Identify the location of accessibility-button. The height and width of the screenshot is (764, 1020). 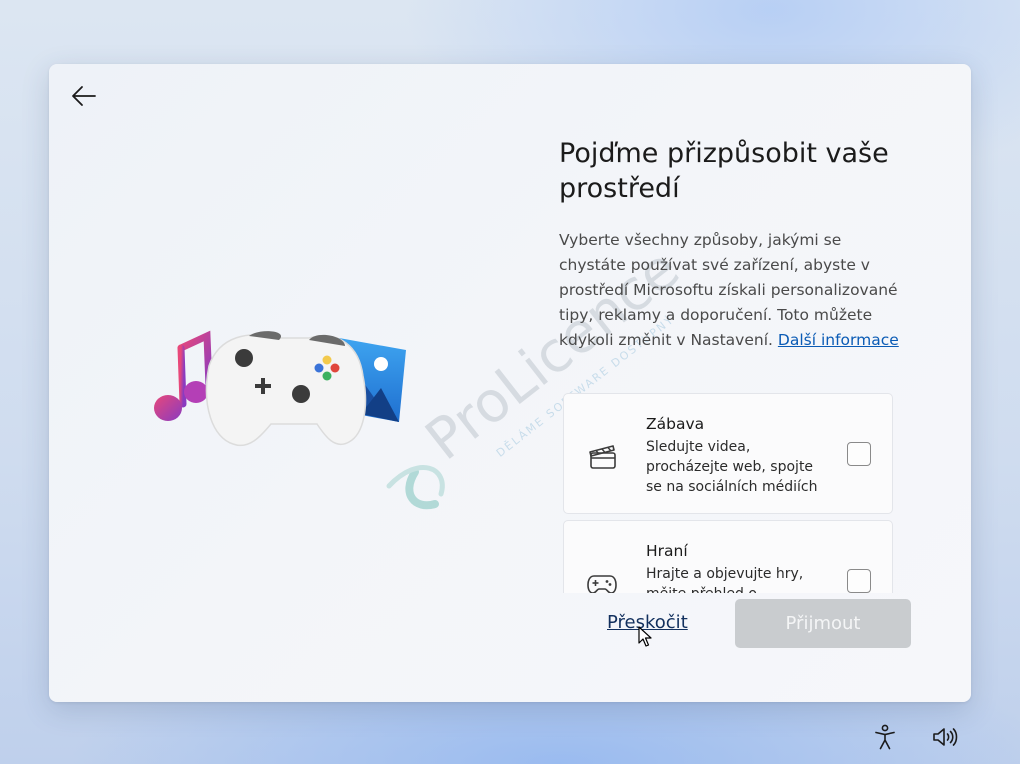
(885, 737).